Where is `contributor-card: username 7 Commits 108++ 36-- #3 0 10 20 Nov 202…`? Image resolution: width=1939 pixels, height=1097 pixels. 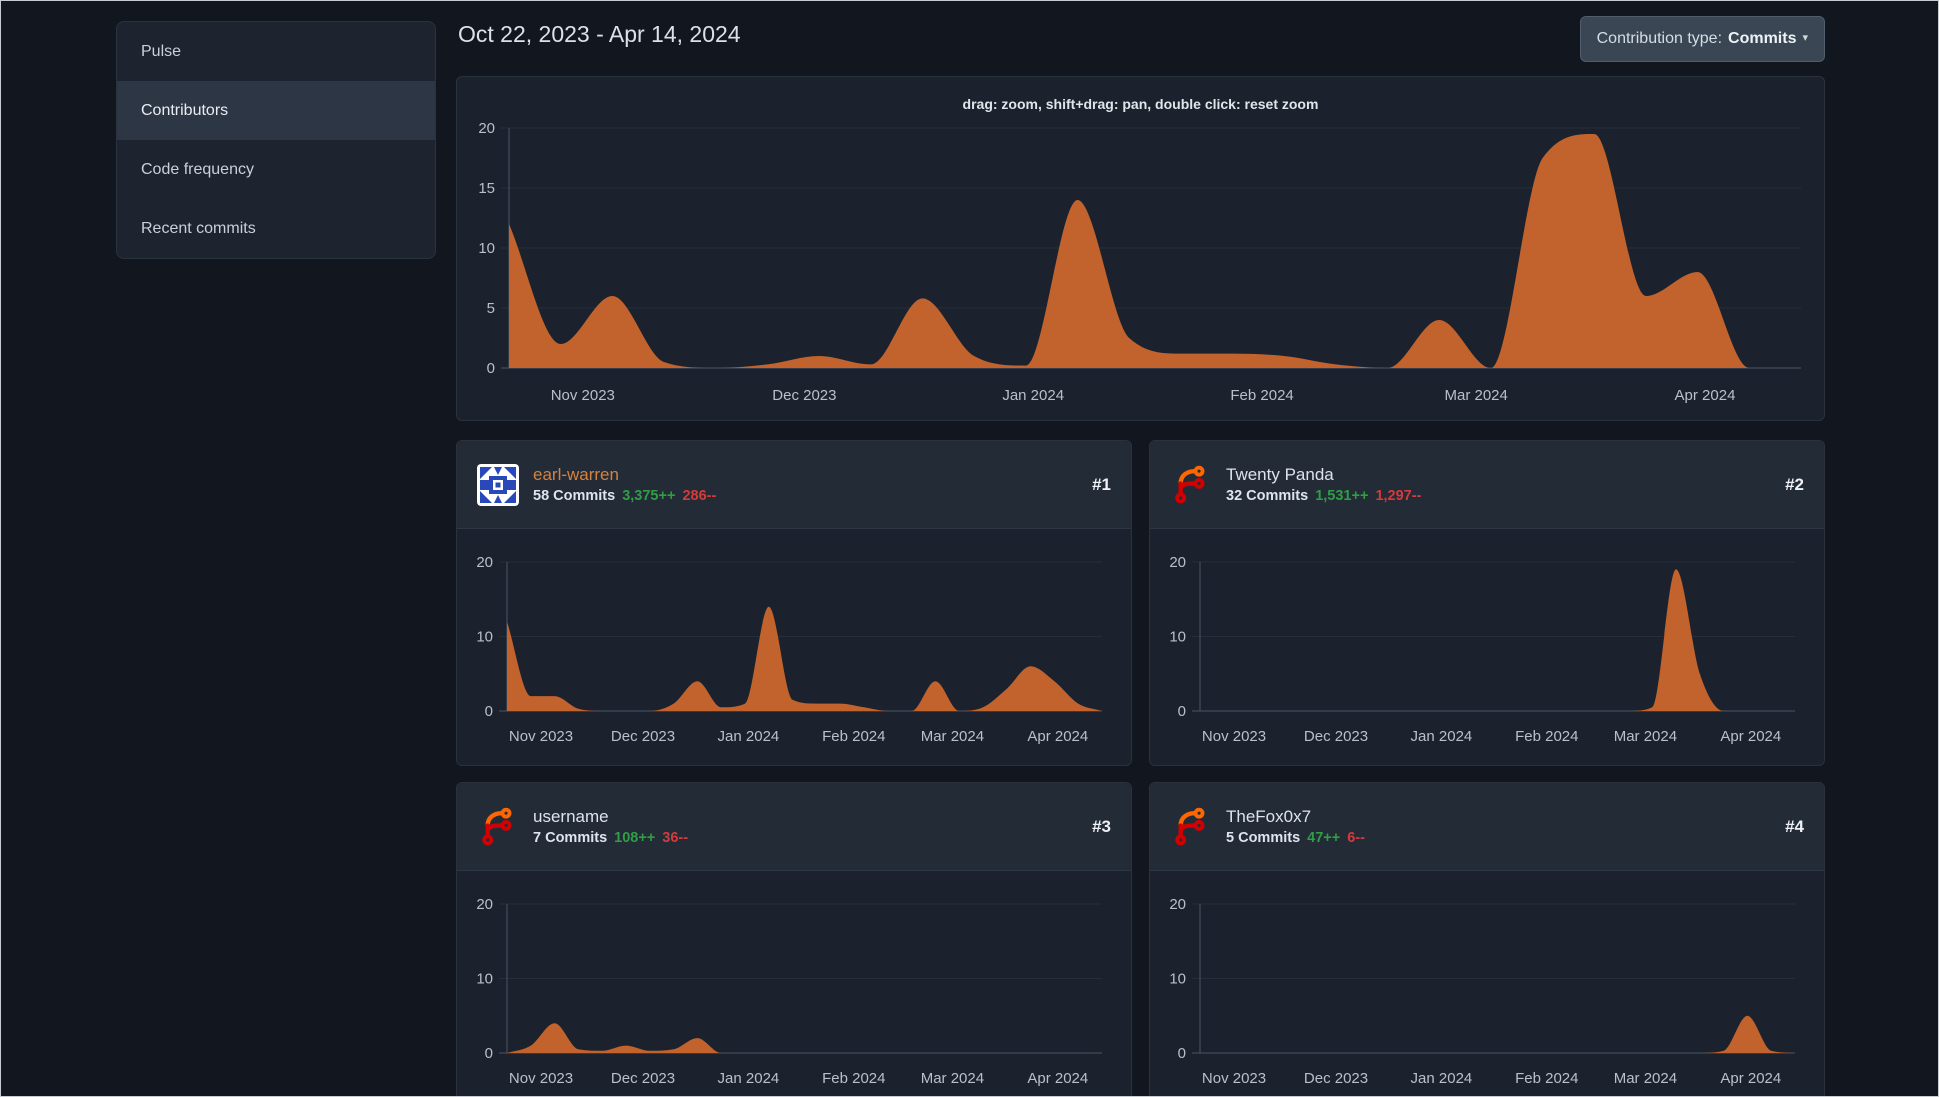 contributor-card: username 7 Commits 108++ 36-- #3 0 10 20 Nov 202… is located at coordinates (794, 939).